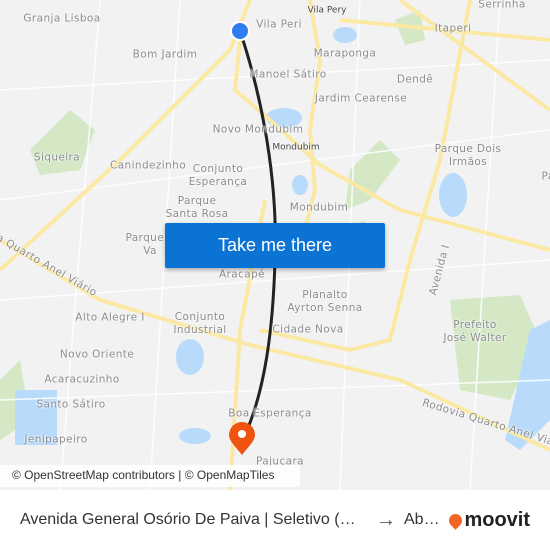  Describe the element at coordinates (97, 354) in the screenshot. I see `map-label: Novo Oriente` at that location.